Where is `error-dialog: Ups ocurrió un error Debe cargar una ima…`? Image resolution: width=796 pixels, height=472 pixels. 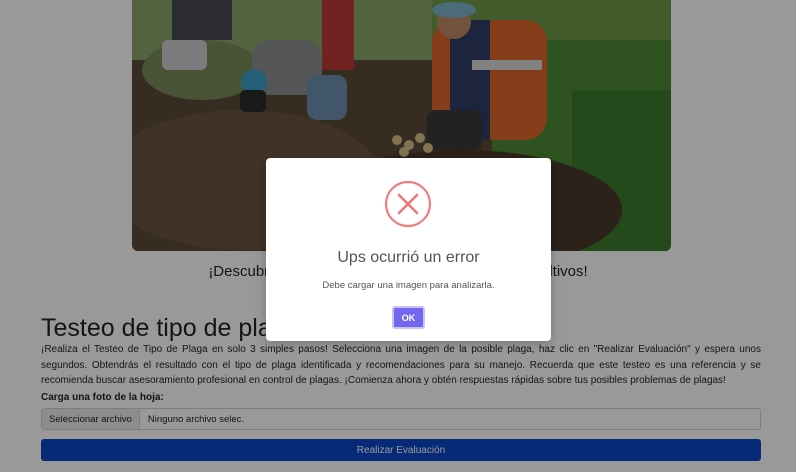
error-dialog: Ups ocurrió un error Debe cargar una ima… is located at coordinates (408, 249).